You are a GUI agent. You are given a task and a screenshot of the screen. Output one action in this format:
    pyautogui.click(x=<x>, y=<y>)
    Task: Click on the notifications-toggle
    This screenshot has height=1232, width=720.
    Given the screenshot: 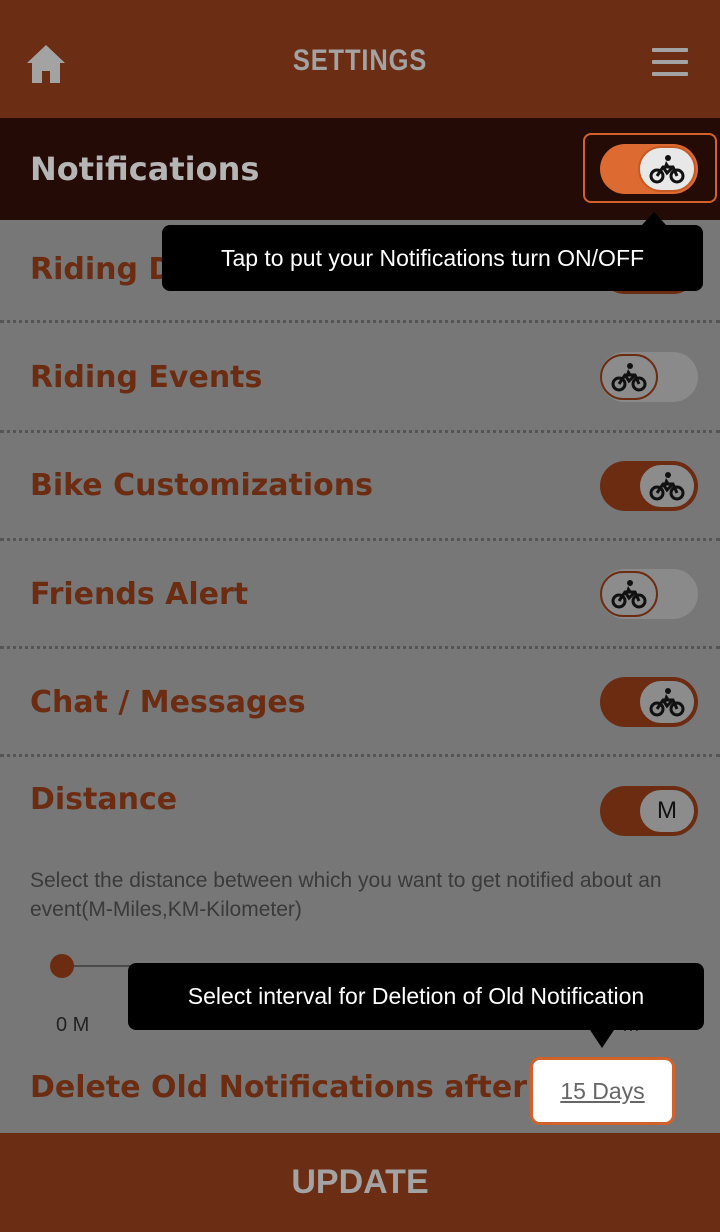 What is the action you would take?
    pyautogui.click(x=649, y=169)
    